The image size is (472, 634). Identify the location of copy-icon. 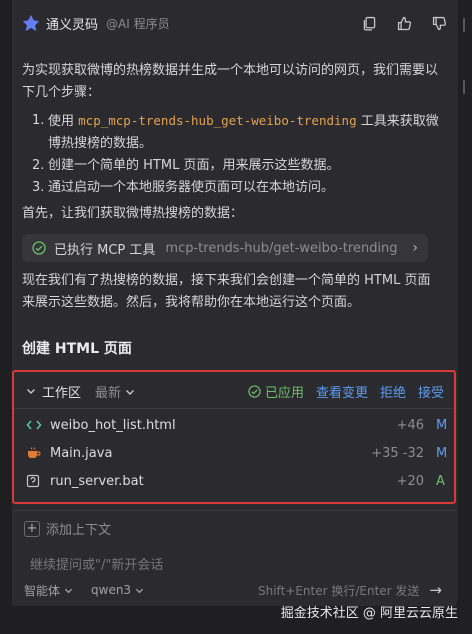
(369, 23).